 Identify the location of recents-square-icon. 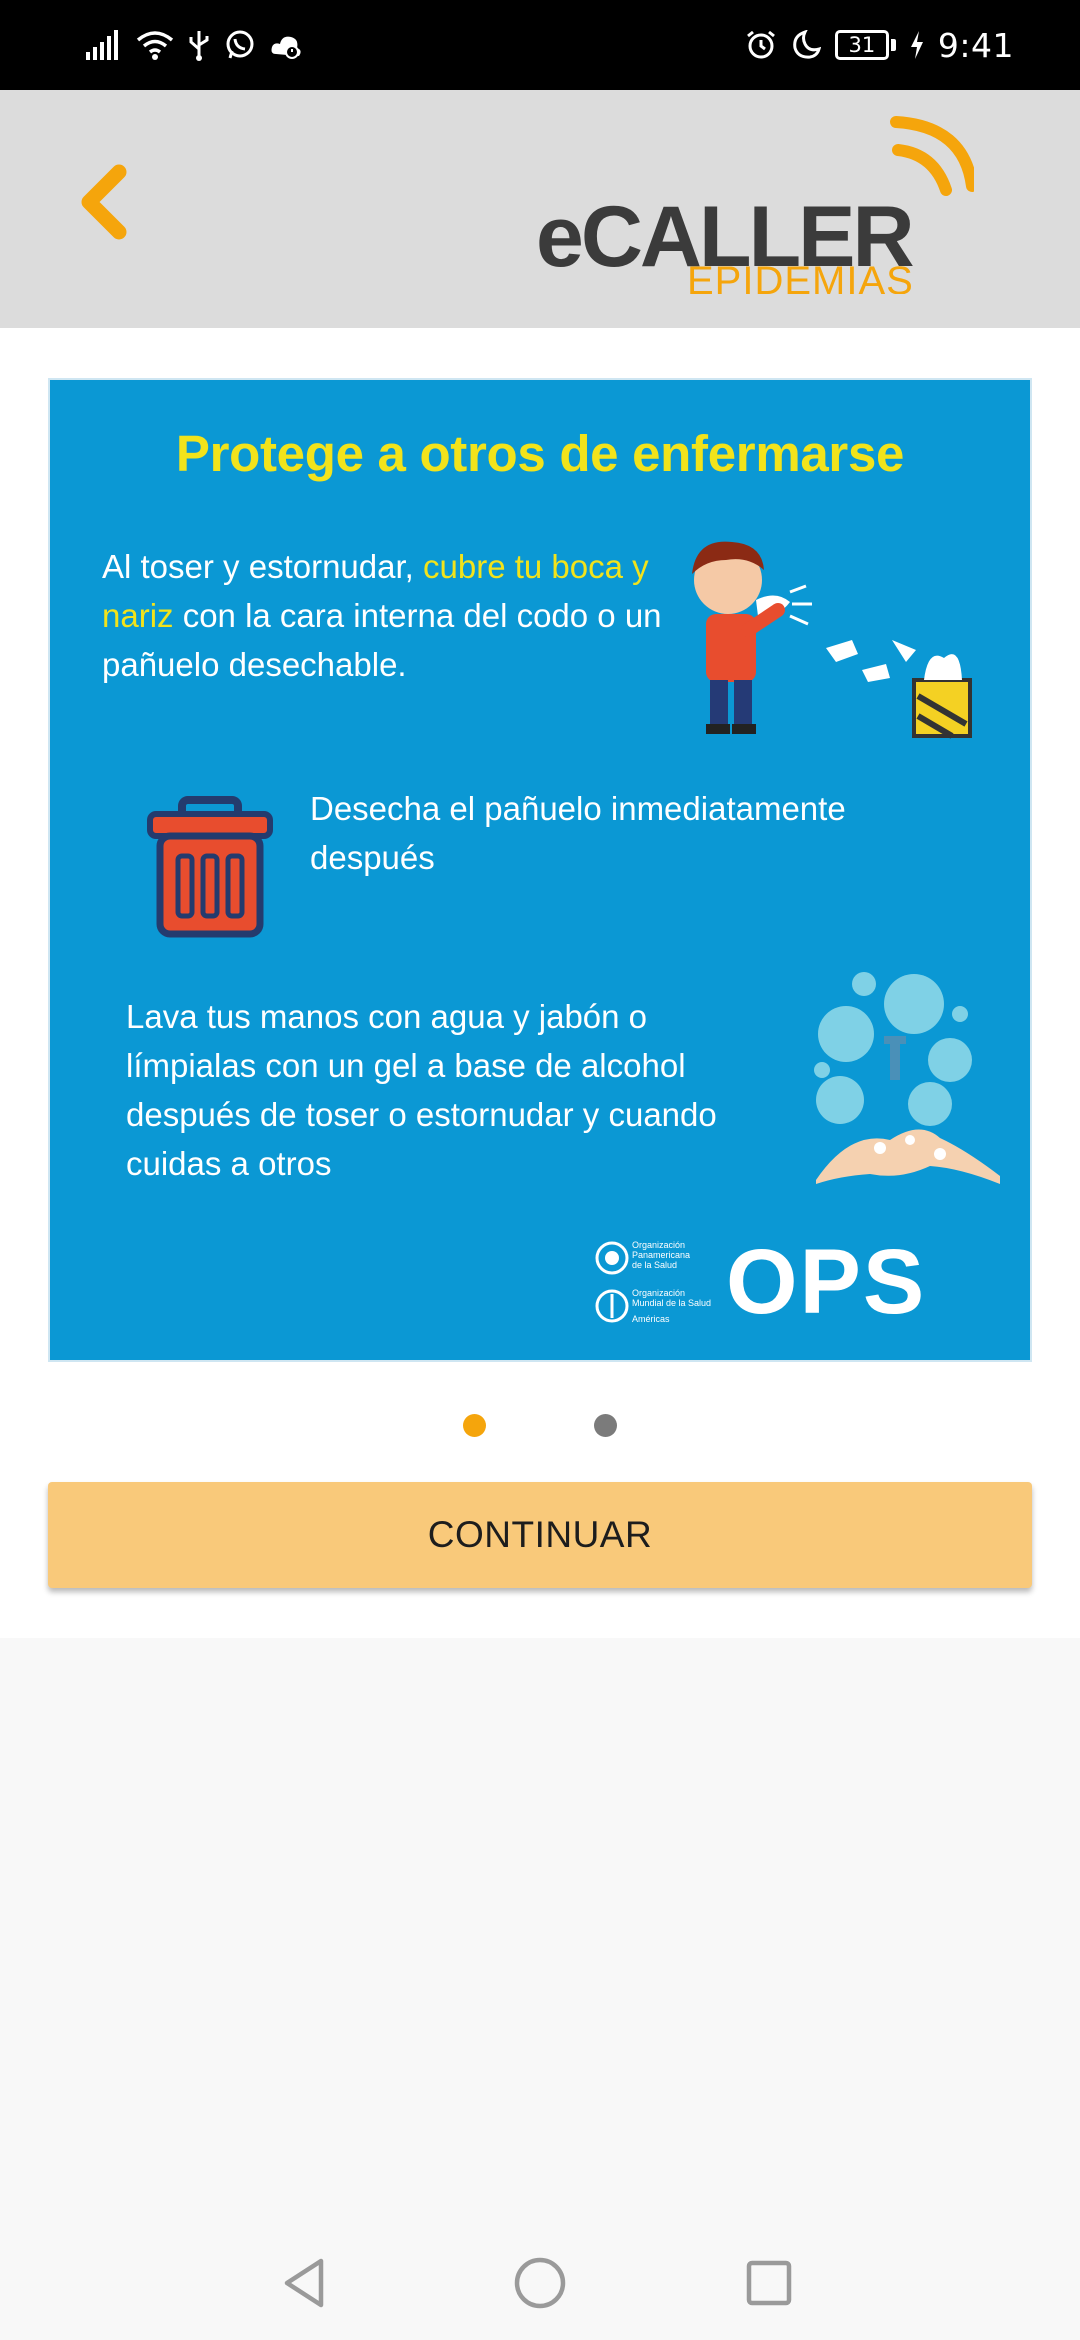
(769, 2285).